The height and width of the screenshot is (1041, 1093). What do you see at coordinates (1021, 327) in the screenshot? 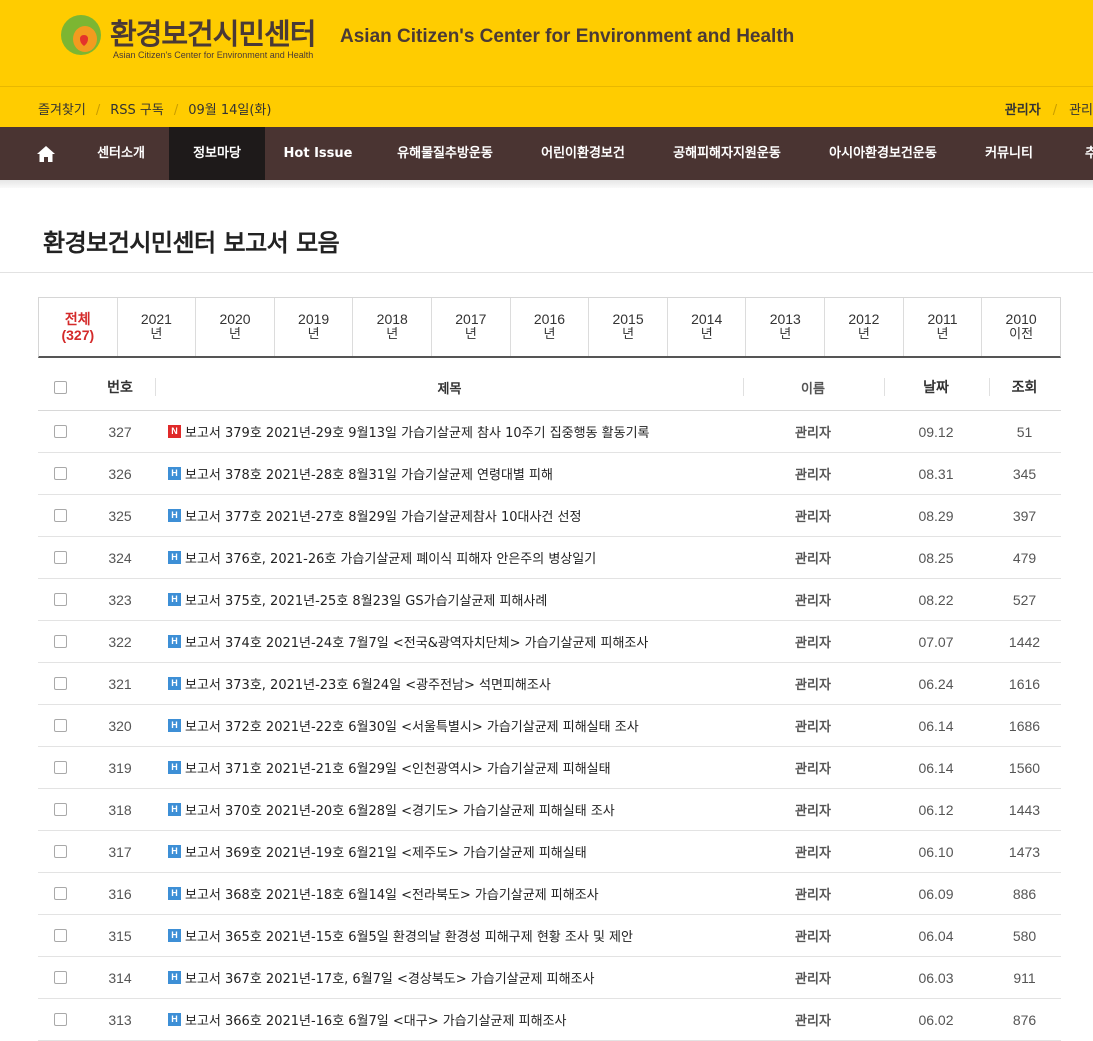
I see `tab-2010-before: 2010 이전` at bounding box center [1021, 327].